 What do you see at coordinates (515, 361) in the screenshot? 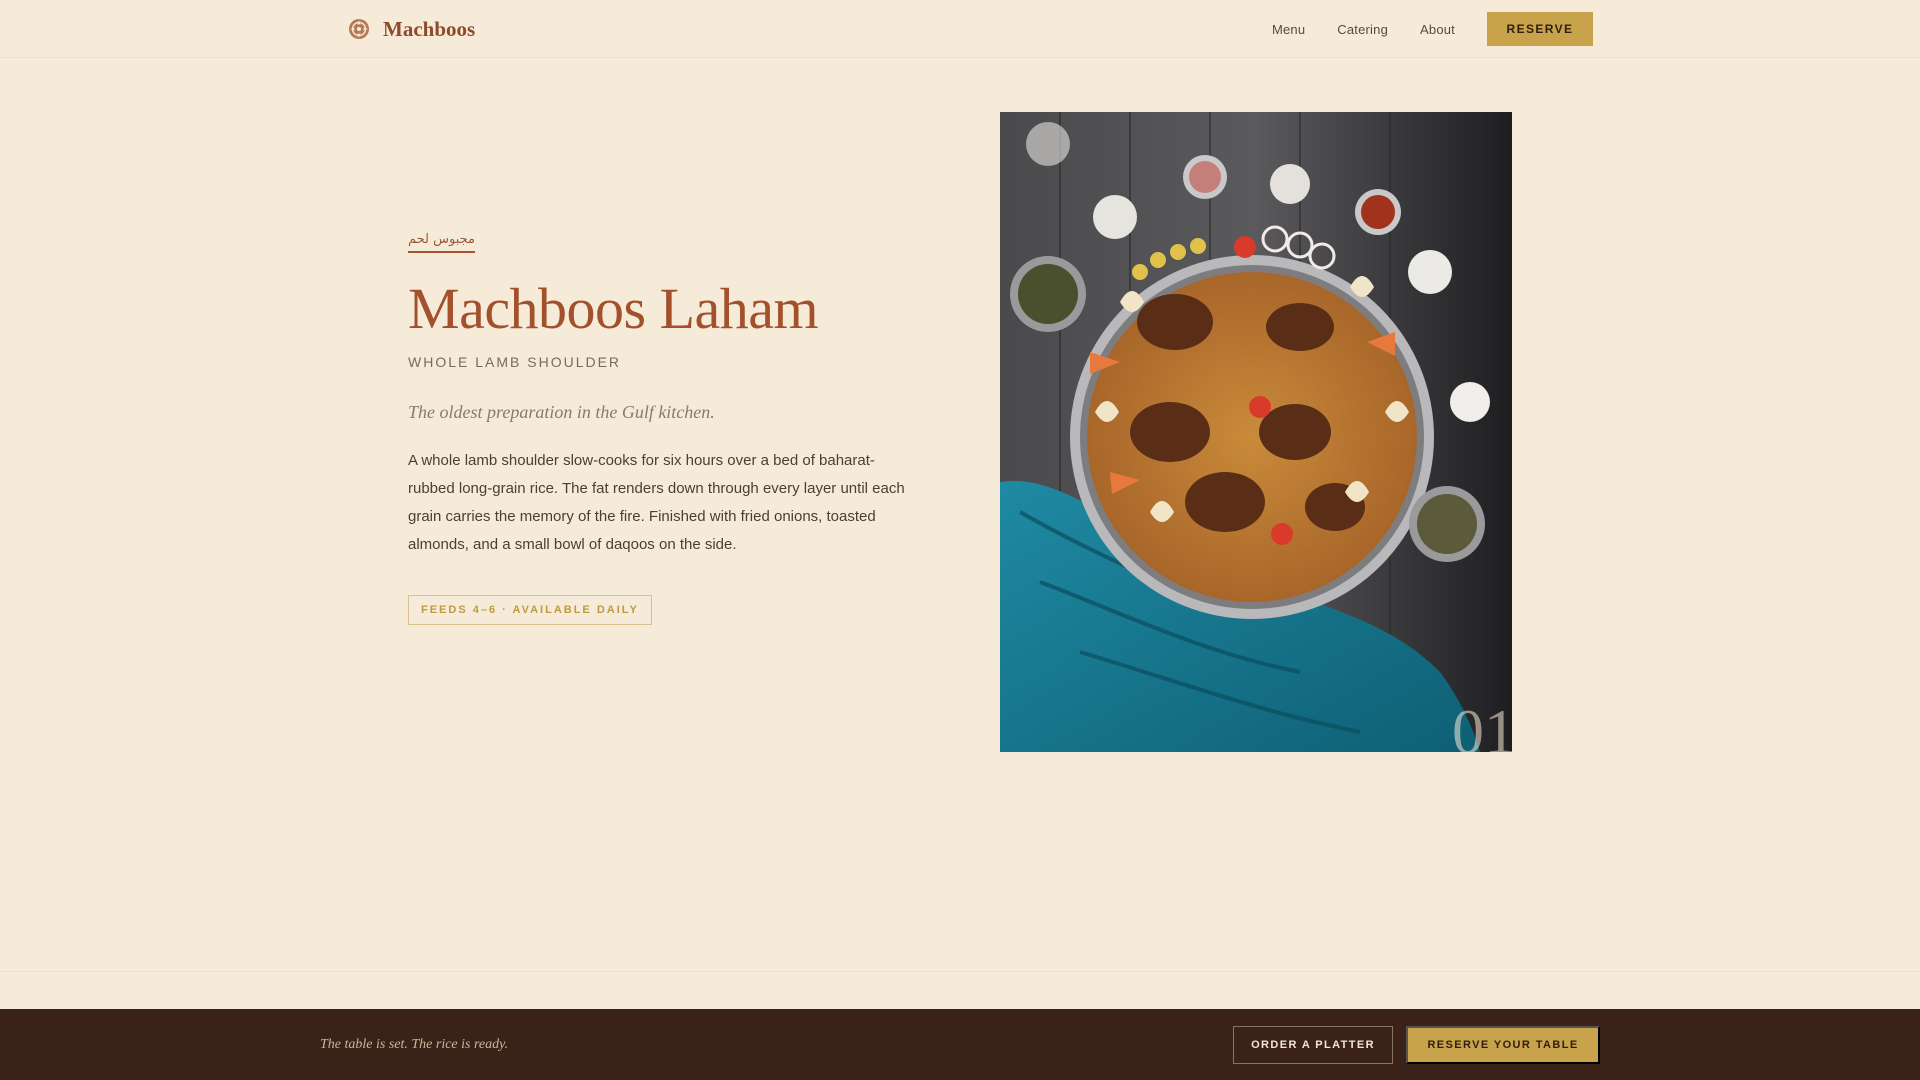
I see `dish-subtitle: WHOLE LAMB SHOULDER` at bounding box center [515, 361].